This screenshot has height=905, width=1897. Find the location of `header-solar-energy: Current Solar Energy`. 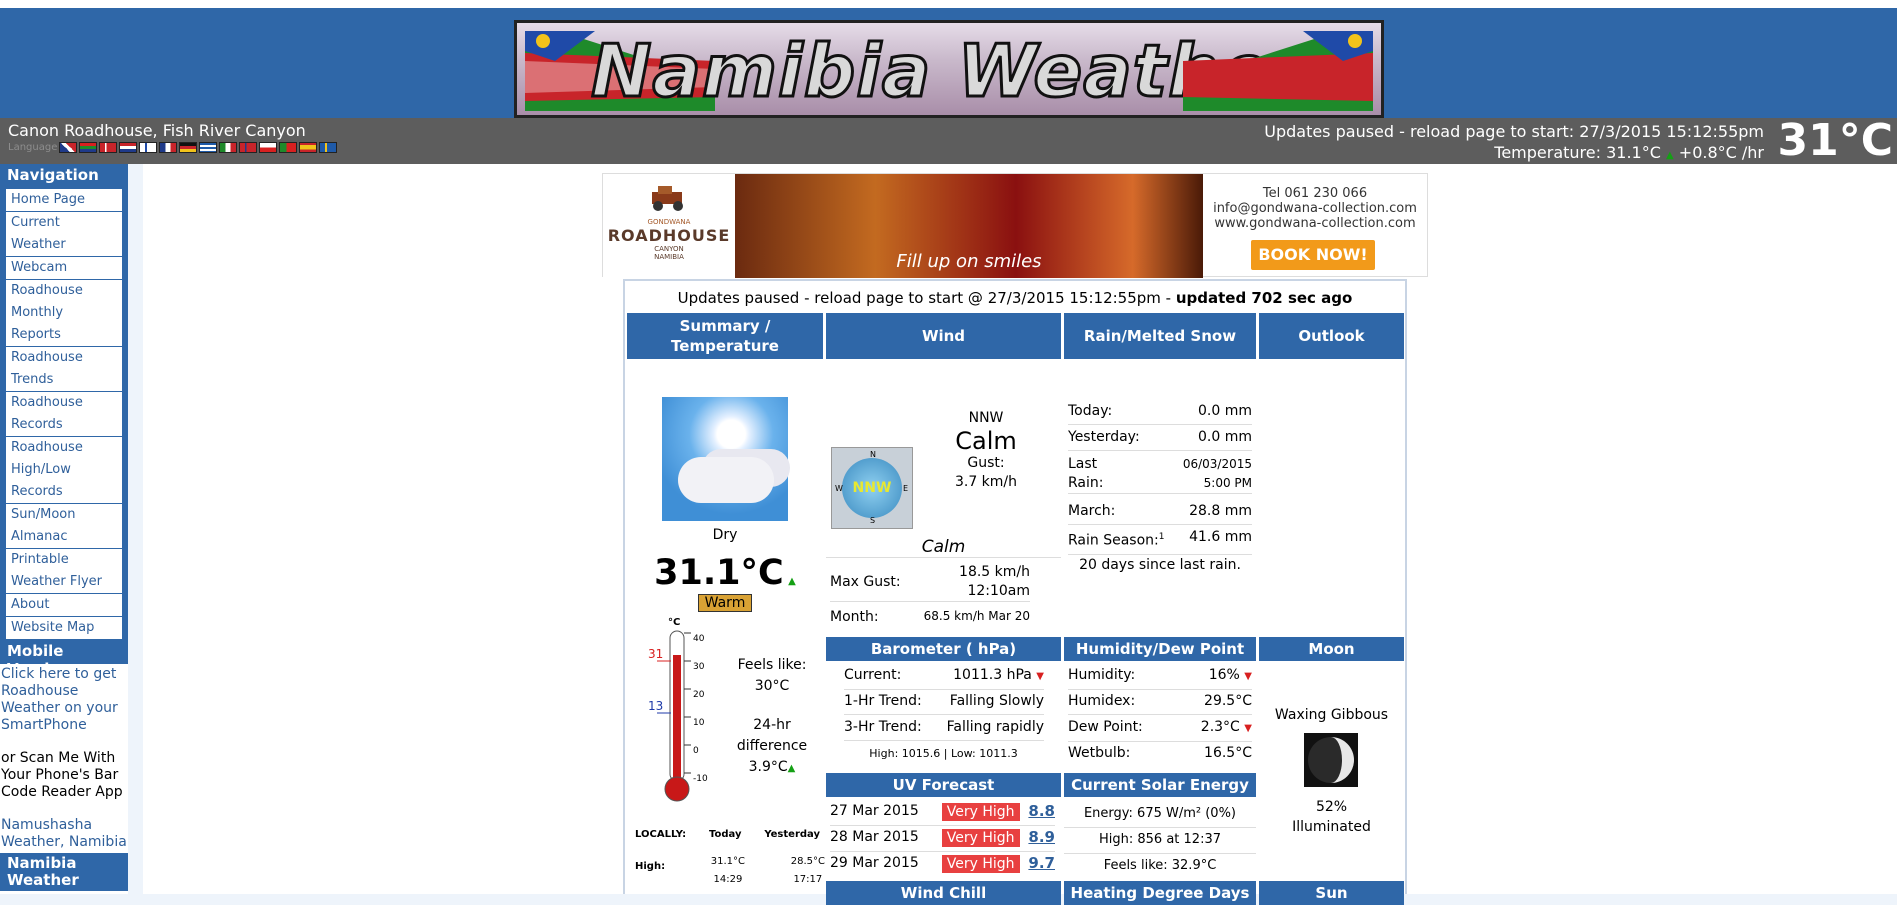

header-solar-energy: Current Solar Energy is located at coordinates (1160, 785).